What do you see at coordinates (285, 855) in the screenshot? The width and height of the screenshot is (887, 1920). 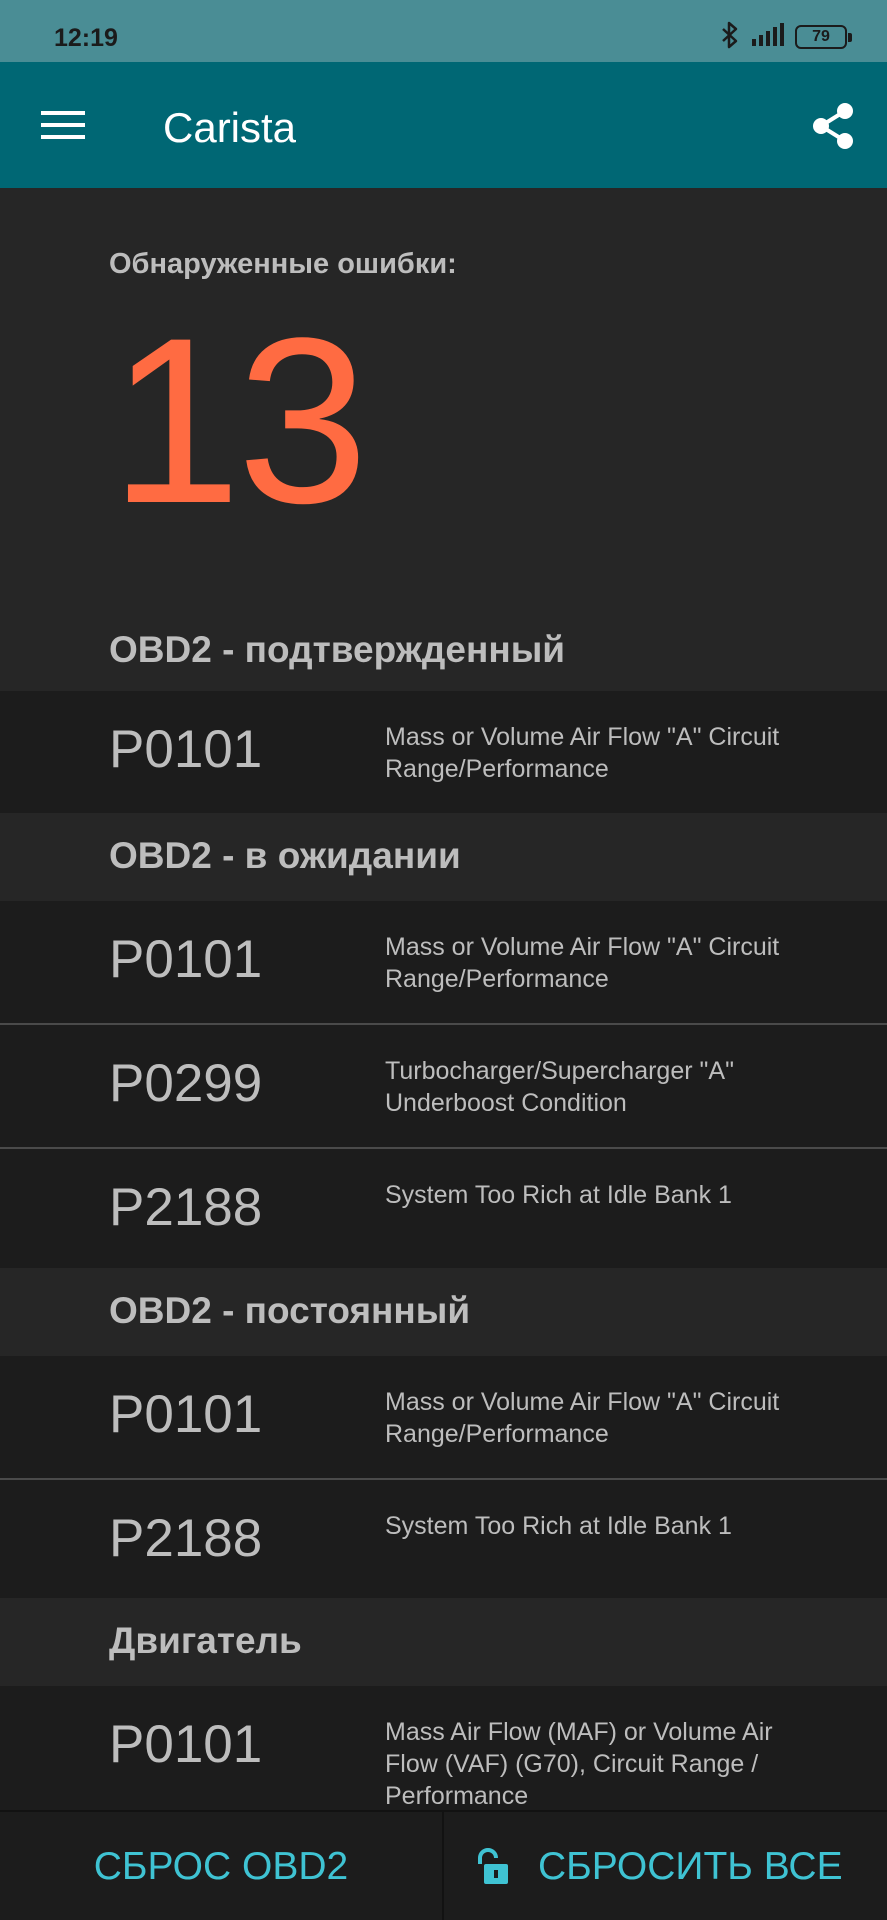 I see `section-title: OBD2 - в ожидании` at bounding box center [285, 855].